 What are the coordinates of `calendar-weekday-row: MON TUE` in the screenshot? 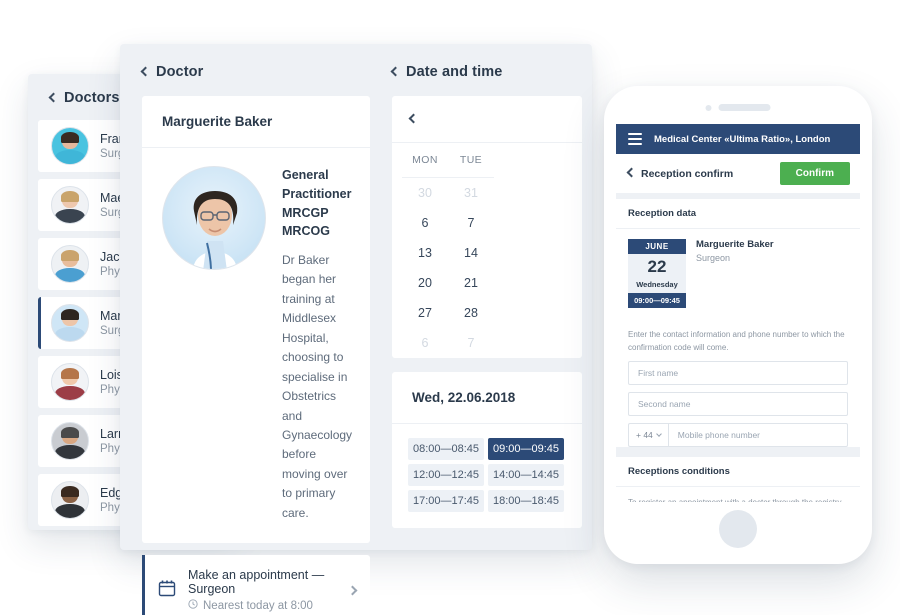 It's located at (487, 160).